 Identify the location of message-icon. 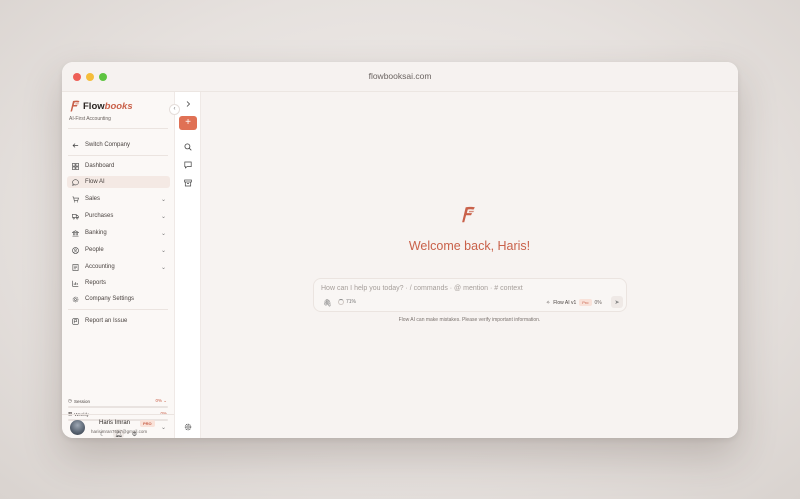
(188, 165).